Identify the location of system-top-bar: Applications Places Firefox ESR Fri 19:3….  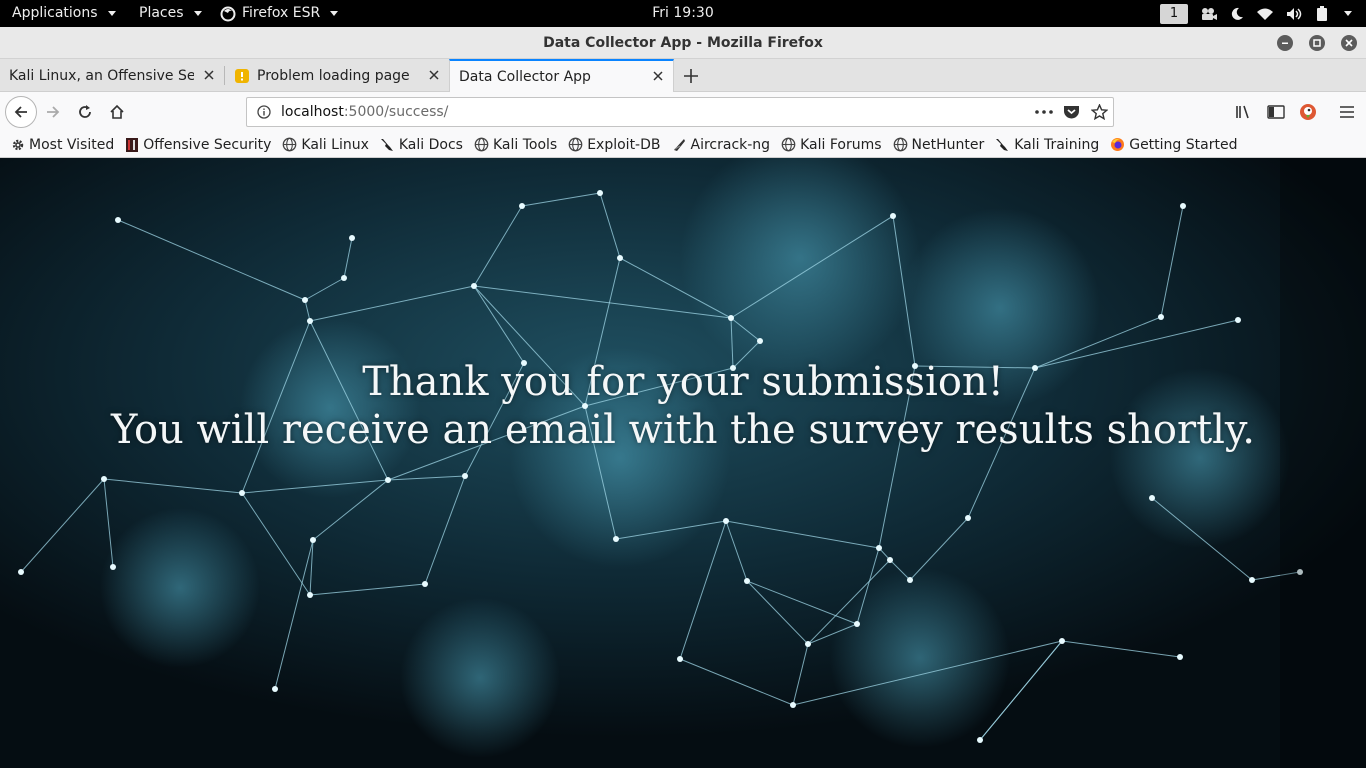
(683, 13).